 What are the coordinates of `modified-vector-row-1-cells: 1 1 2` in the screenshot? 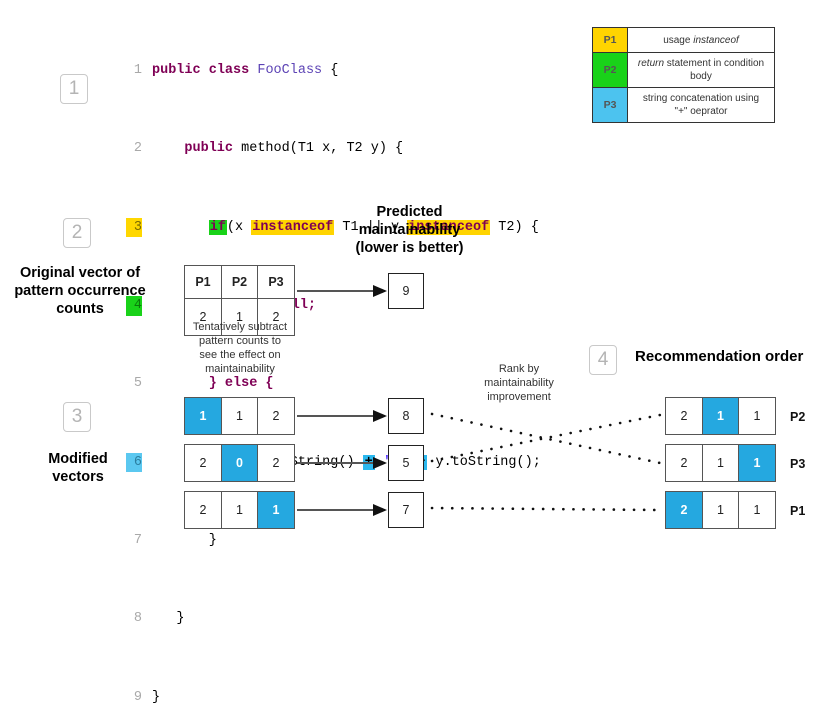 It's located at (239, 416).